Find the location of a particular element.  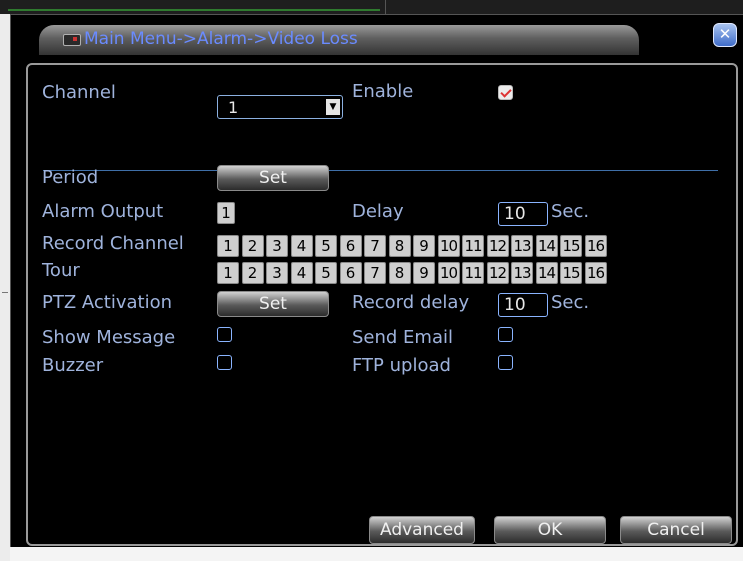

channel-select: 1 ▼ is located at coordinates (280, 107).